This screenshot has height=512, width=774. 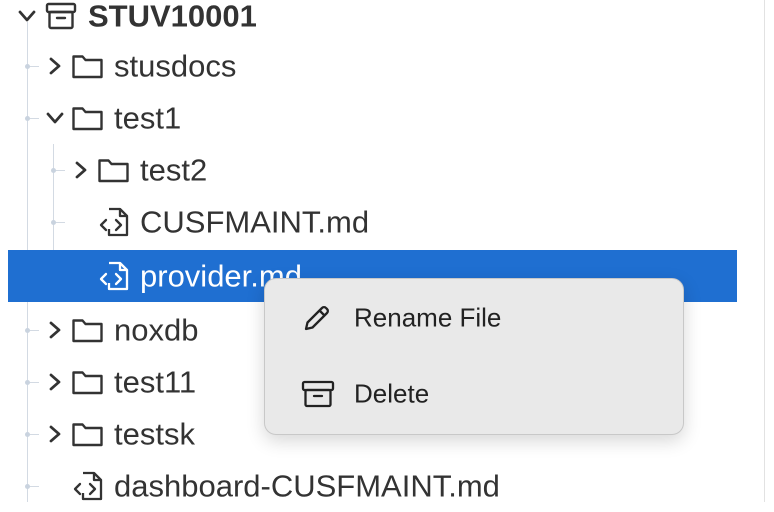 What do you see at coordinates (764, 251) in the screenshot?
I see `panel-divider` at bounding box center [764, 251].